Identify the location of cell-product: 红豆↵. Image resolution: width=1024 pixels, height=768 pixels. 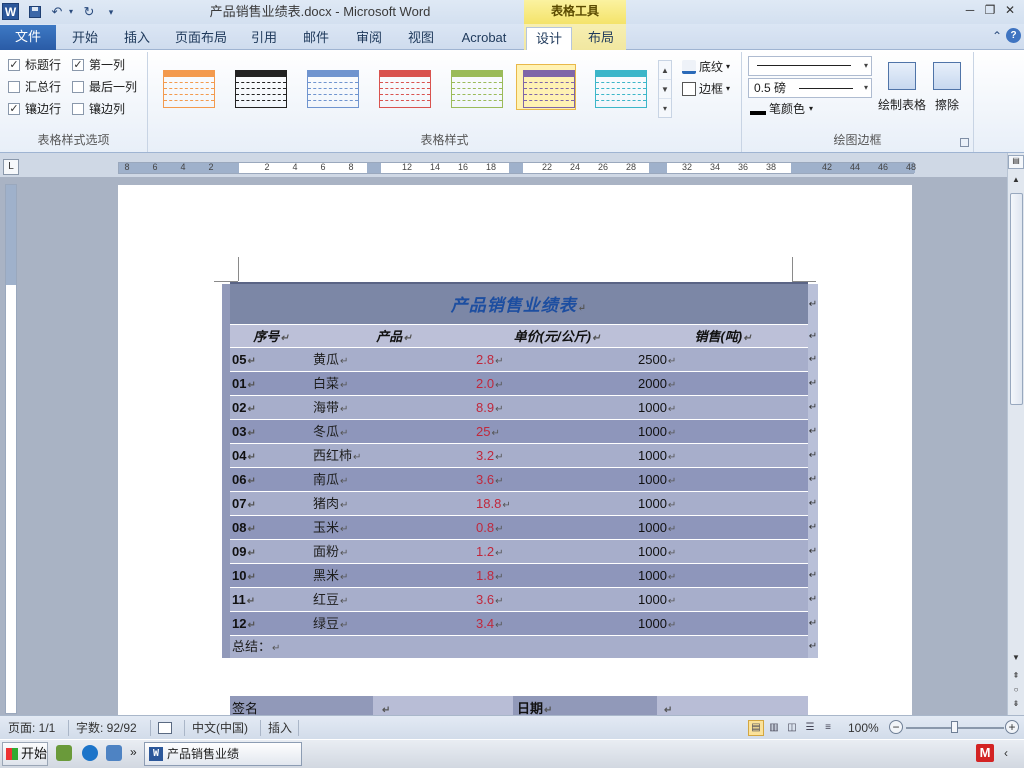
(394, 600).